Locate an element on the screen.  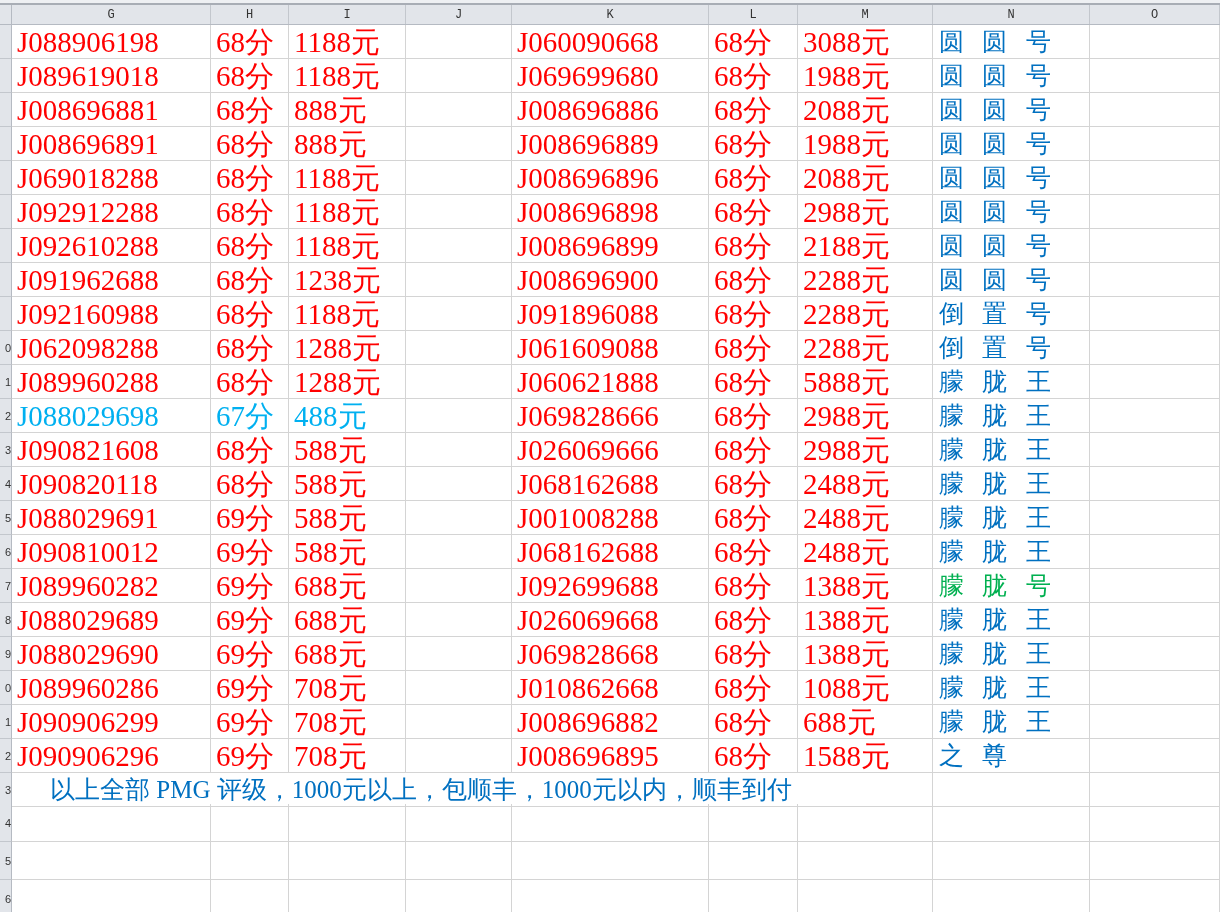
table-cell: J008696889 is located at coordinates (610, 144).